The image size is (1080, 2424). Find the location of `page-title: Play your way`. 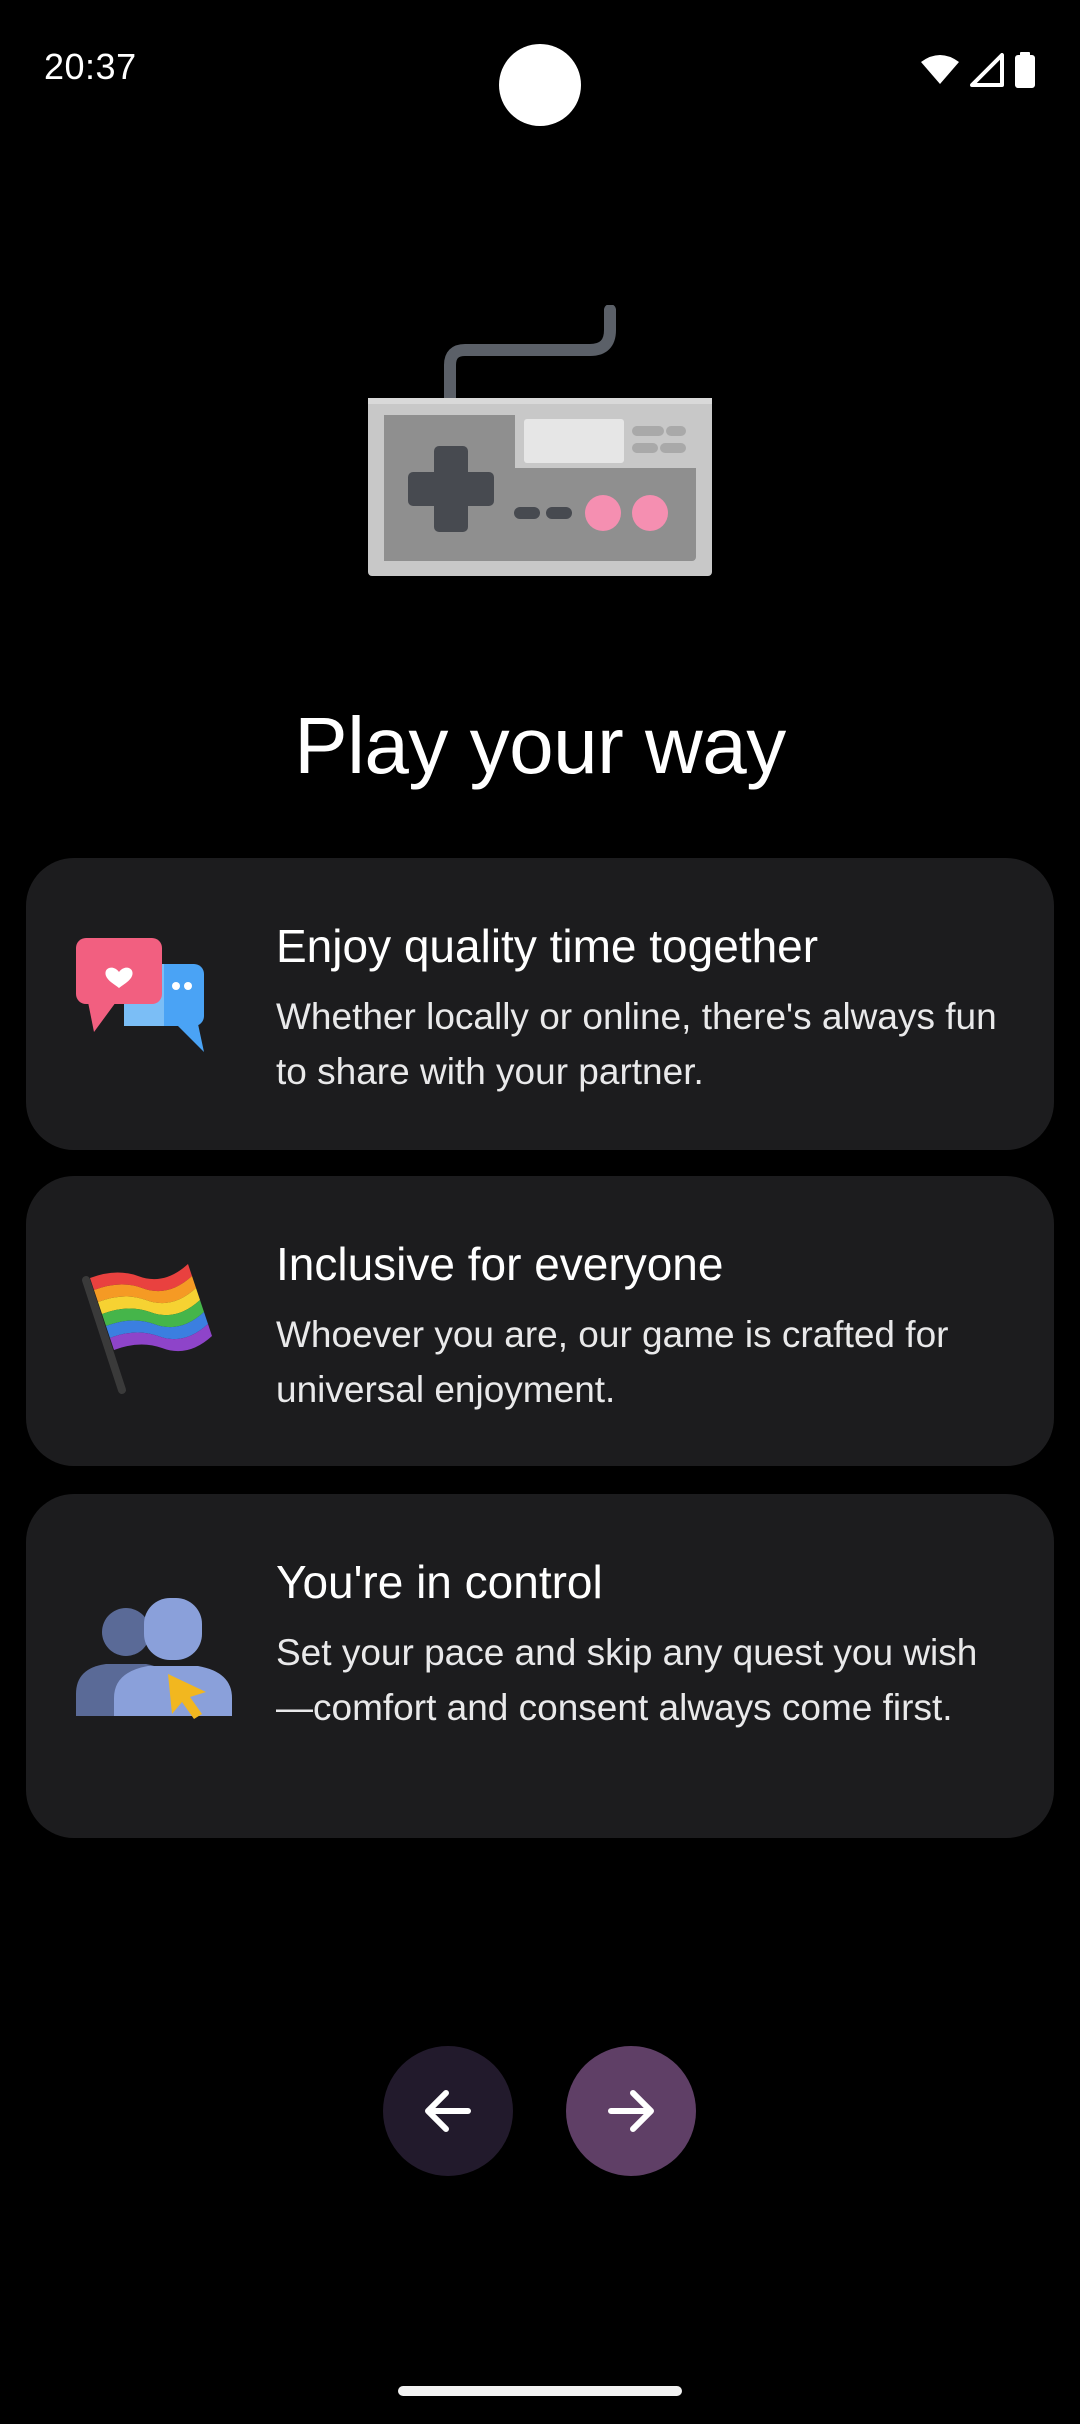

page-title: Play your way is located at coordinates (540, 745).